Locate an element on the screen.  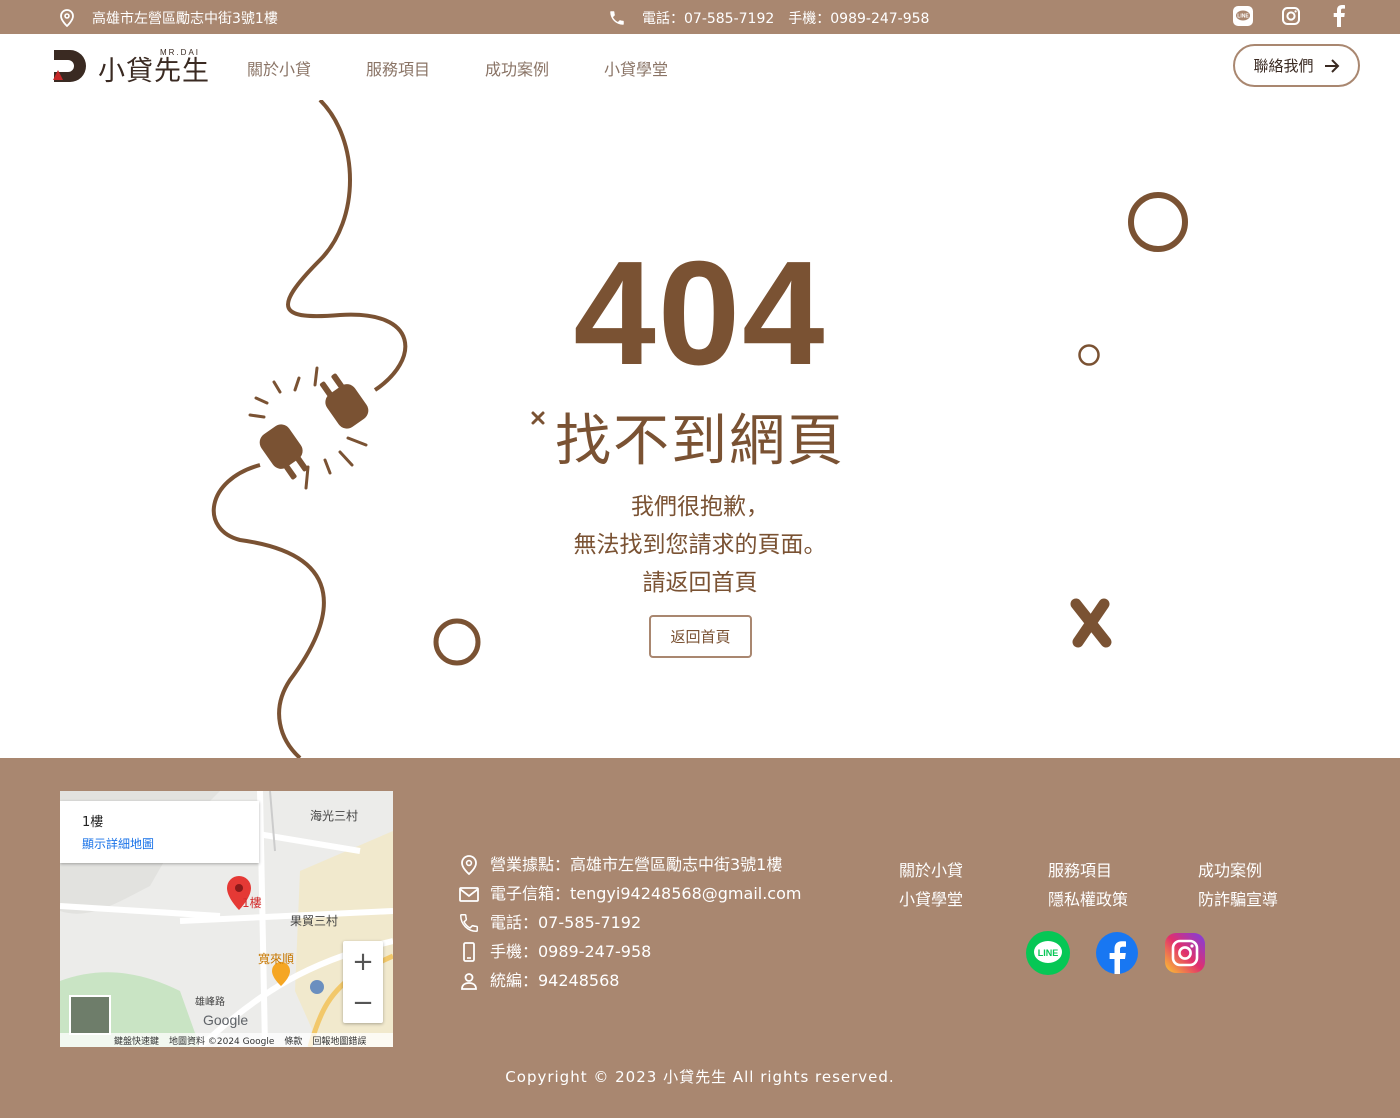
footer-links-col-3: 成功案例 防詐騙宣導 is located at coordinates (1238, 885).